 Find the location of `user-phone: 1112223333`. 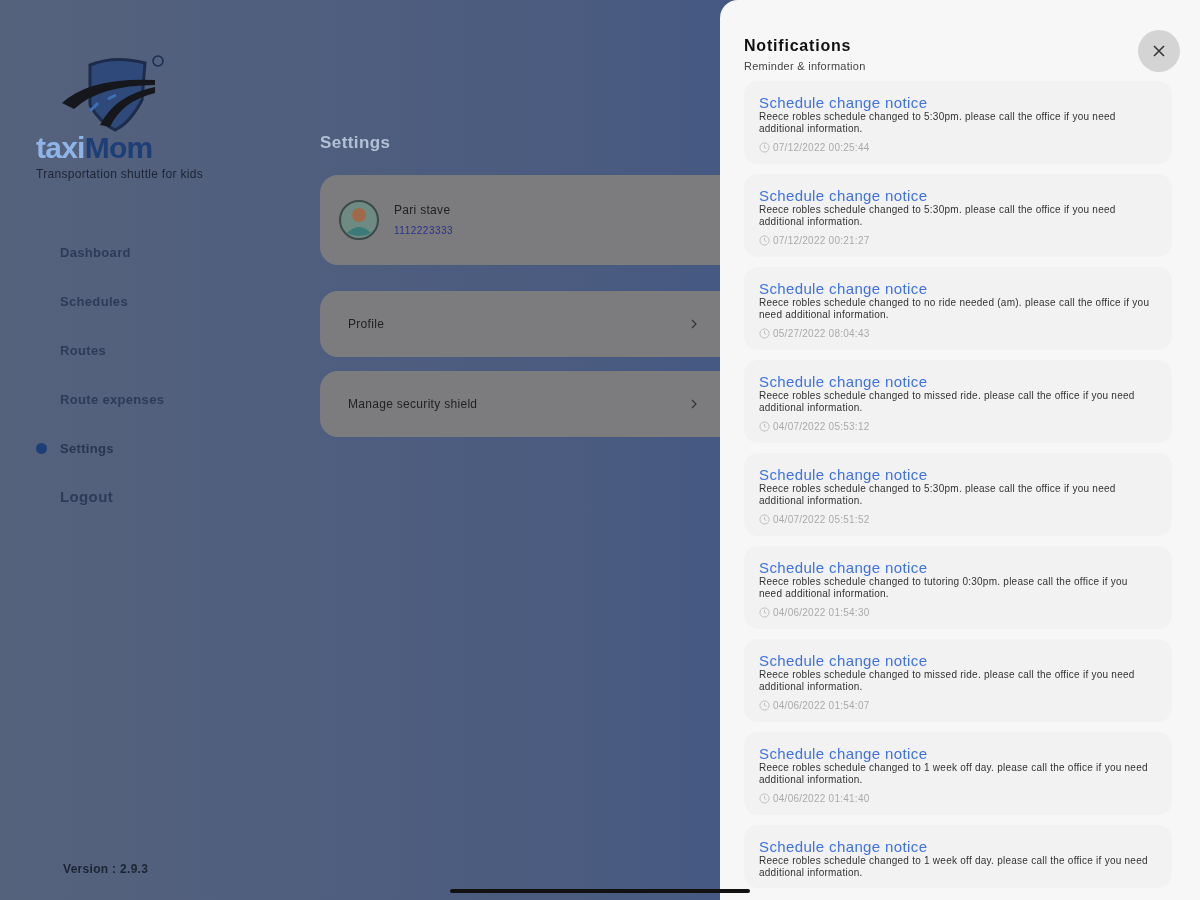

user-phone: 1112223333 is located at coordinates (424, 231).